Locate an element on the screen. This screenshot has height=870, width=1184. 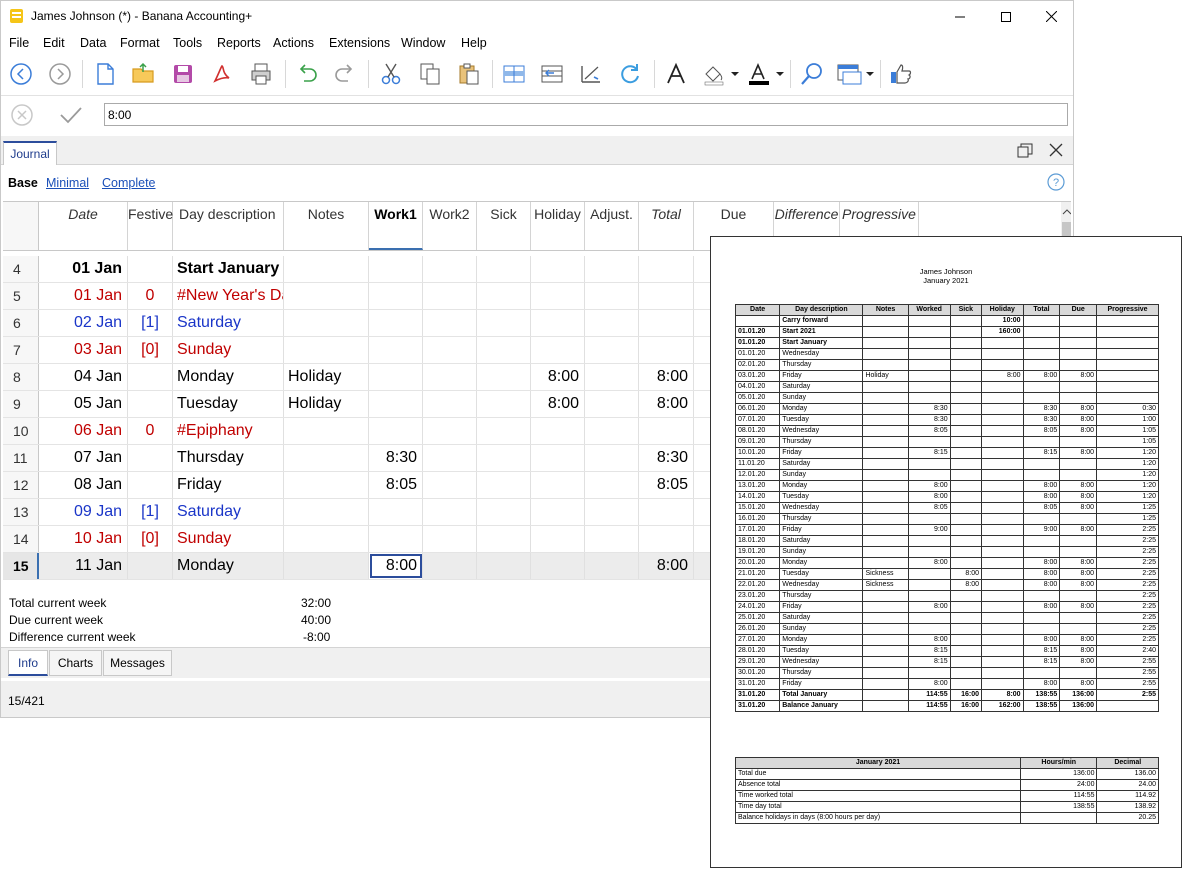
row-number: 8 is located at coordinates (21, 377).